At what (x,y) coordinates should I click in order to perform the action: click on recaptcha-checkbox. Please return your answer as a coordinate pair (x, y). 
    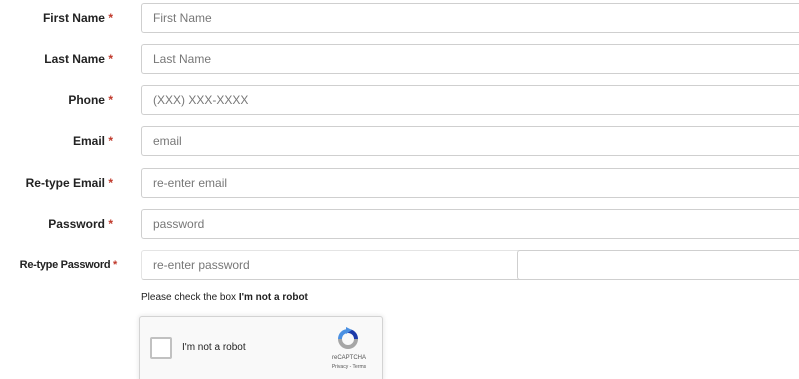
    Looking at the image, I should click on (161, 348).